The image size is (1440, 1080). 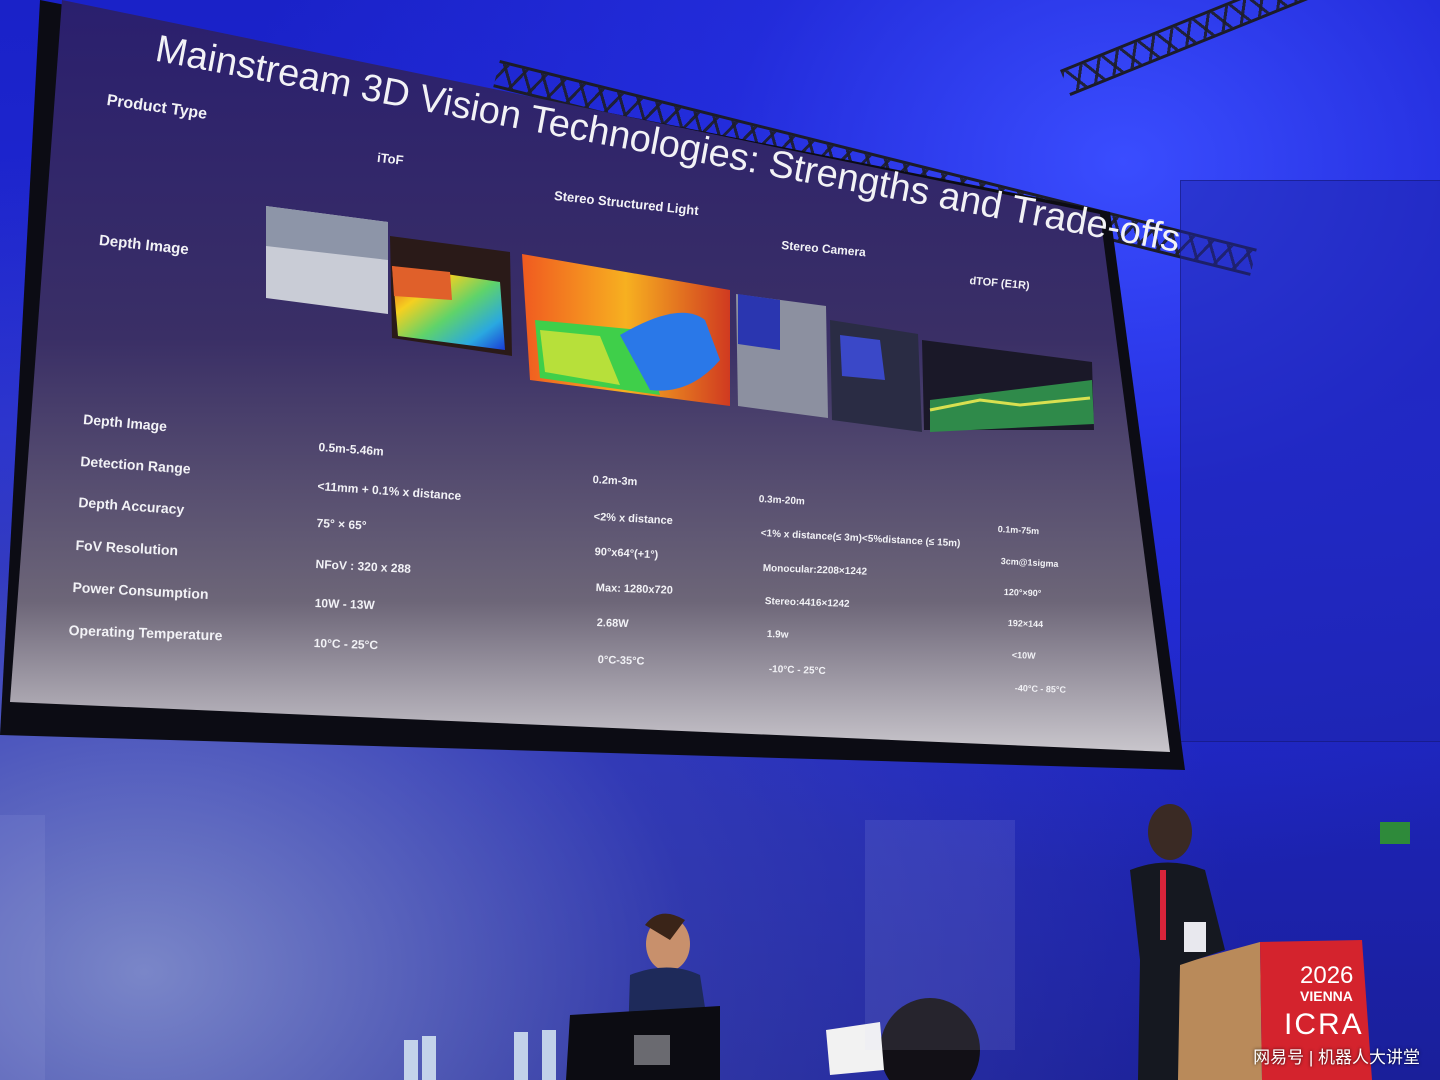 What do you see at coordinates (1025, 624) in the screenshot?
I see `dtof-value-3: 192×144` at bounding box center [1025, 624].